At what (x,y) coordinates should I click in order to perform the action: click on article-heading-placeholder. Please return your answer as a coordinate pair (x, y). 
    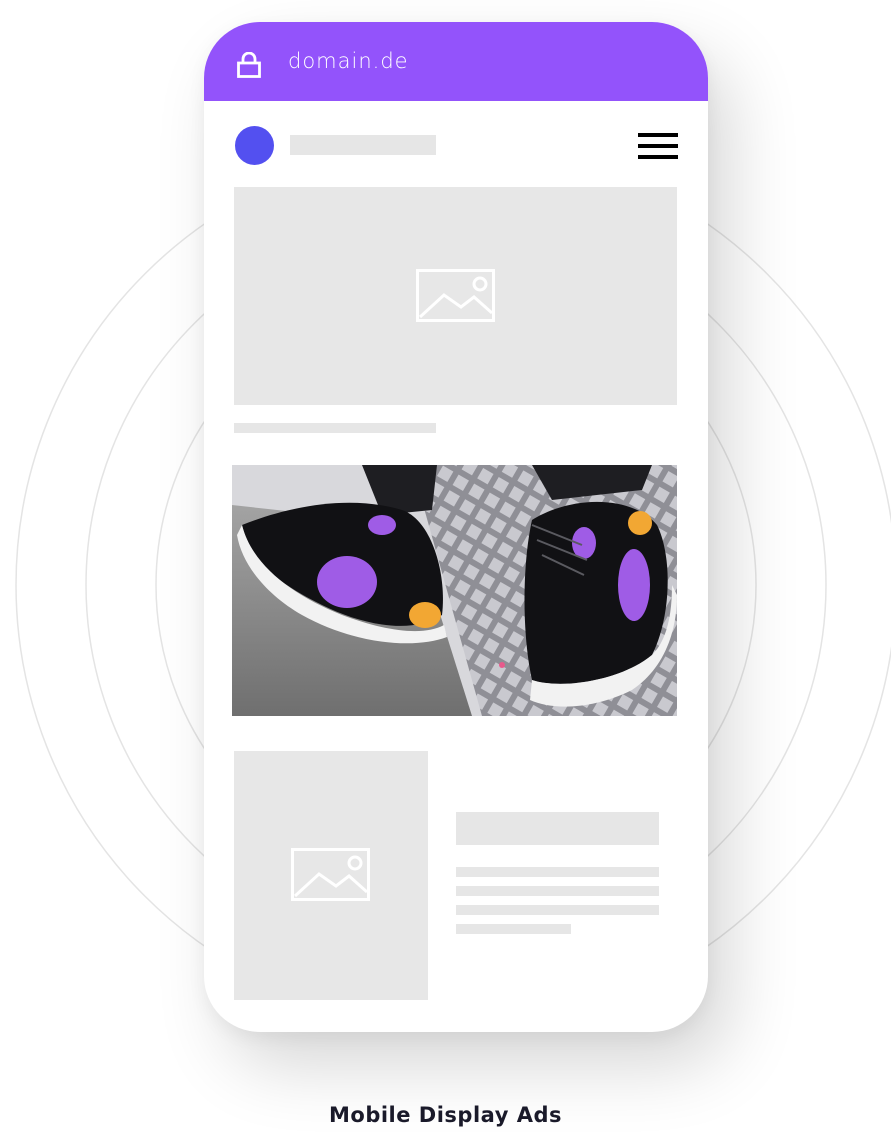
    Looking at the image, I should click on (557, 828).